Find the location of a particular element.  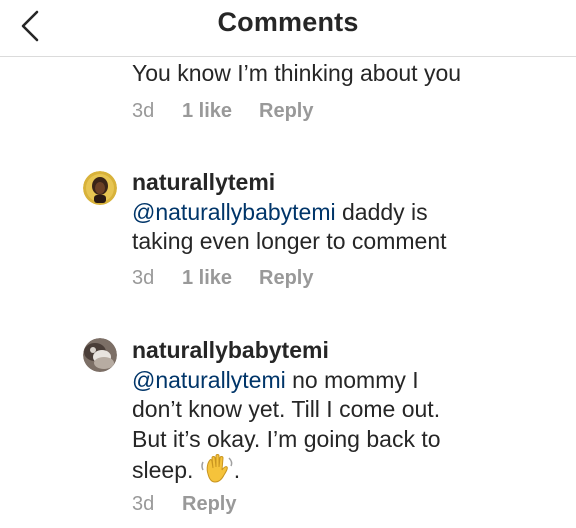

comment-text: You know I’m thinking about you is located at coordinates (342, 74).